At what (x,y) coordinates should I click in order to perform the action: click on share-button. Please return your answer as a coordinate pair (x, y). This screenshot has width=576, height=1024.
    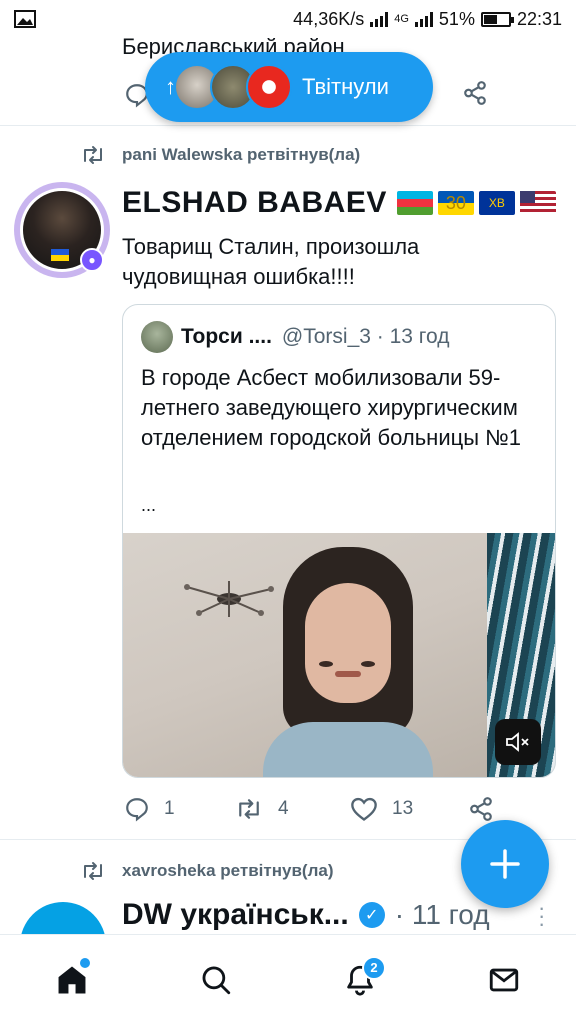
    Looking at the image, I should click on (481, 809).